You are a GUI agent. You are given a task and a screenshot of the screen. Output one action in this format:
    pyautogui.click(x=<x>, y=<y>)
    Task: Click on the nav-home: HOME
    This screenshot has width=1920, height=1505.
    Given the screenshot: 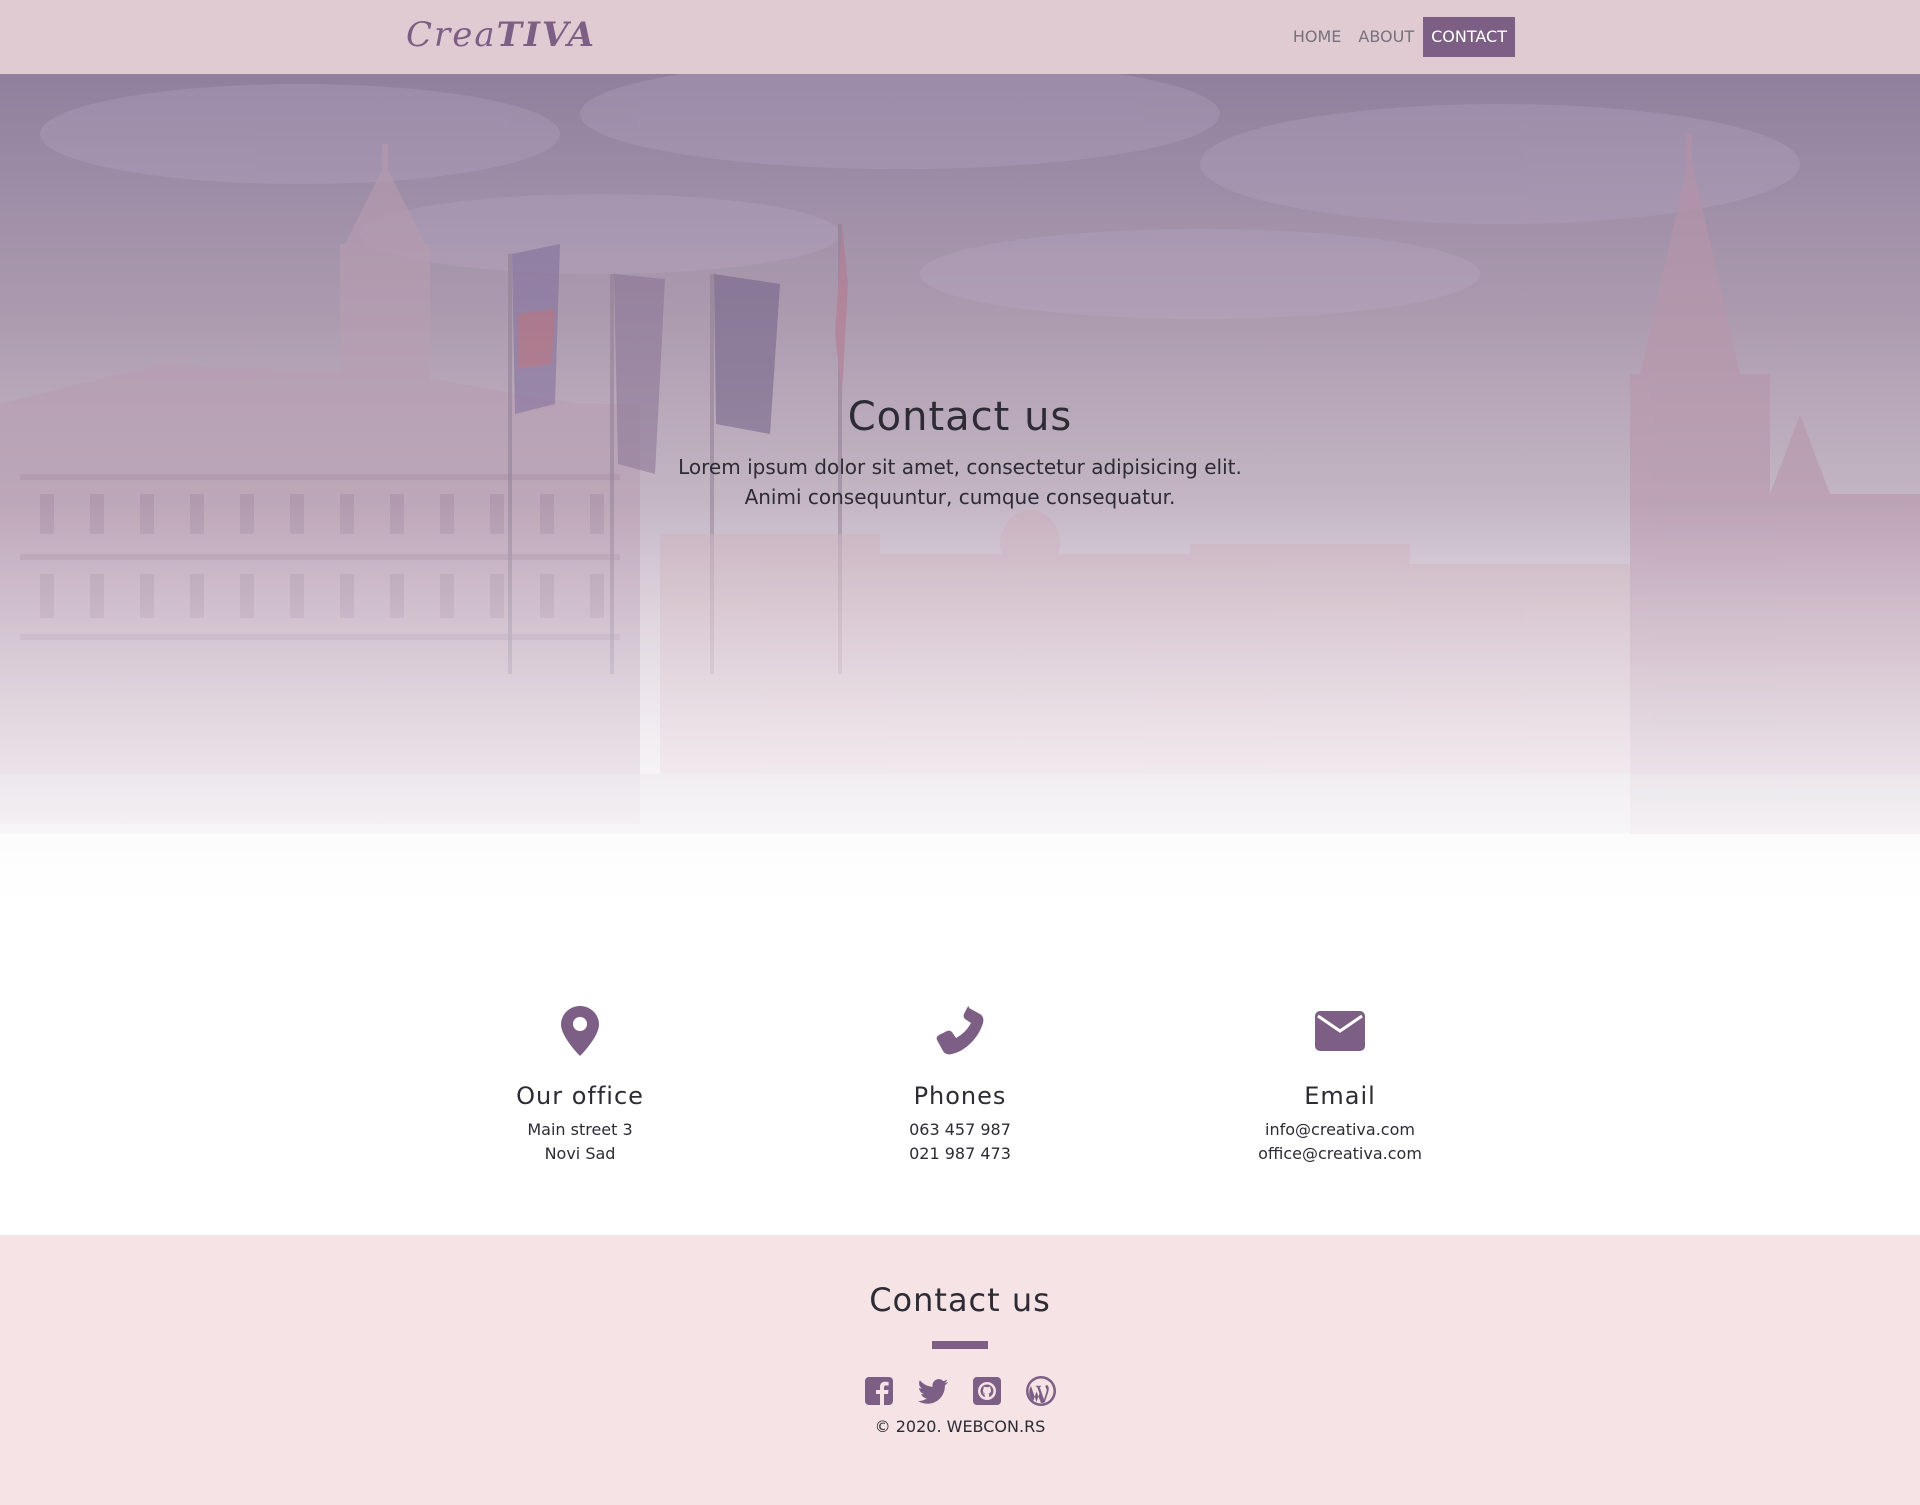 What is the action you would take?
    pyautogui.click(x=1317, y=37)
    